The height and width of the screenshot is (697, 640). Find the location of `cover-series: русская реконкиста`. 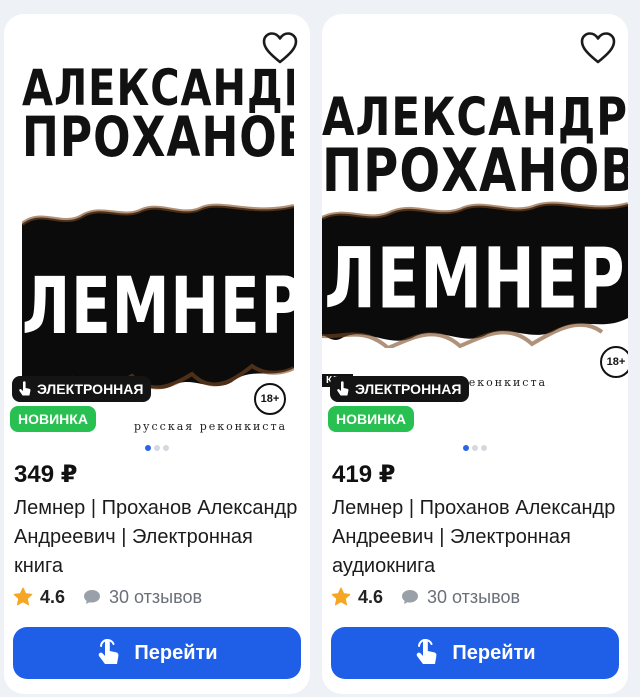

cover-series: русская реконкиста is located at coordinates (211, 426).